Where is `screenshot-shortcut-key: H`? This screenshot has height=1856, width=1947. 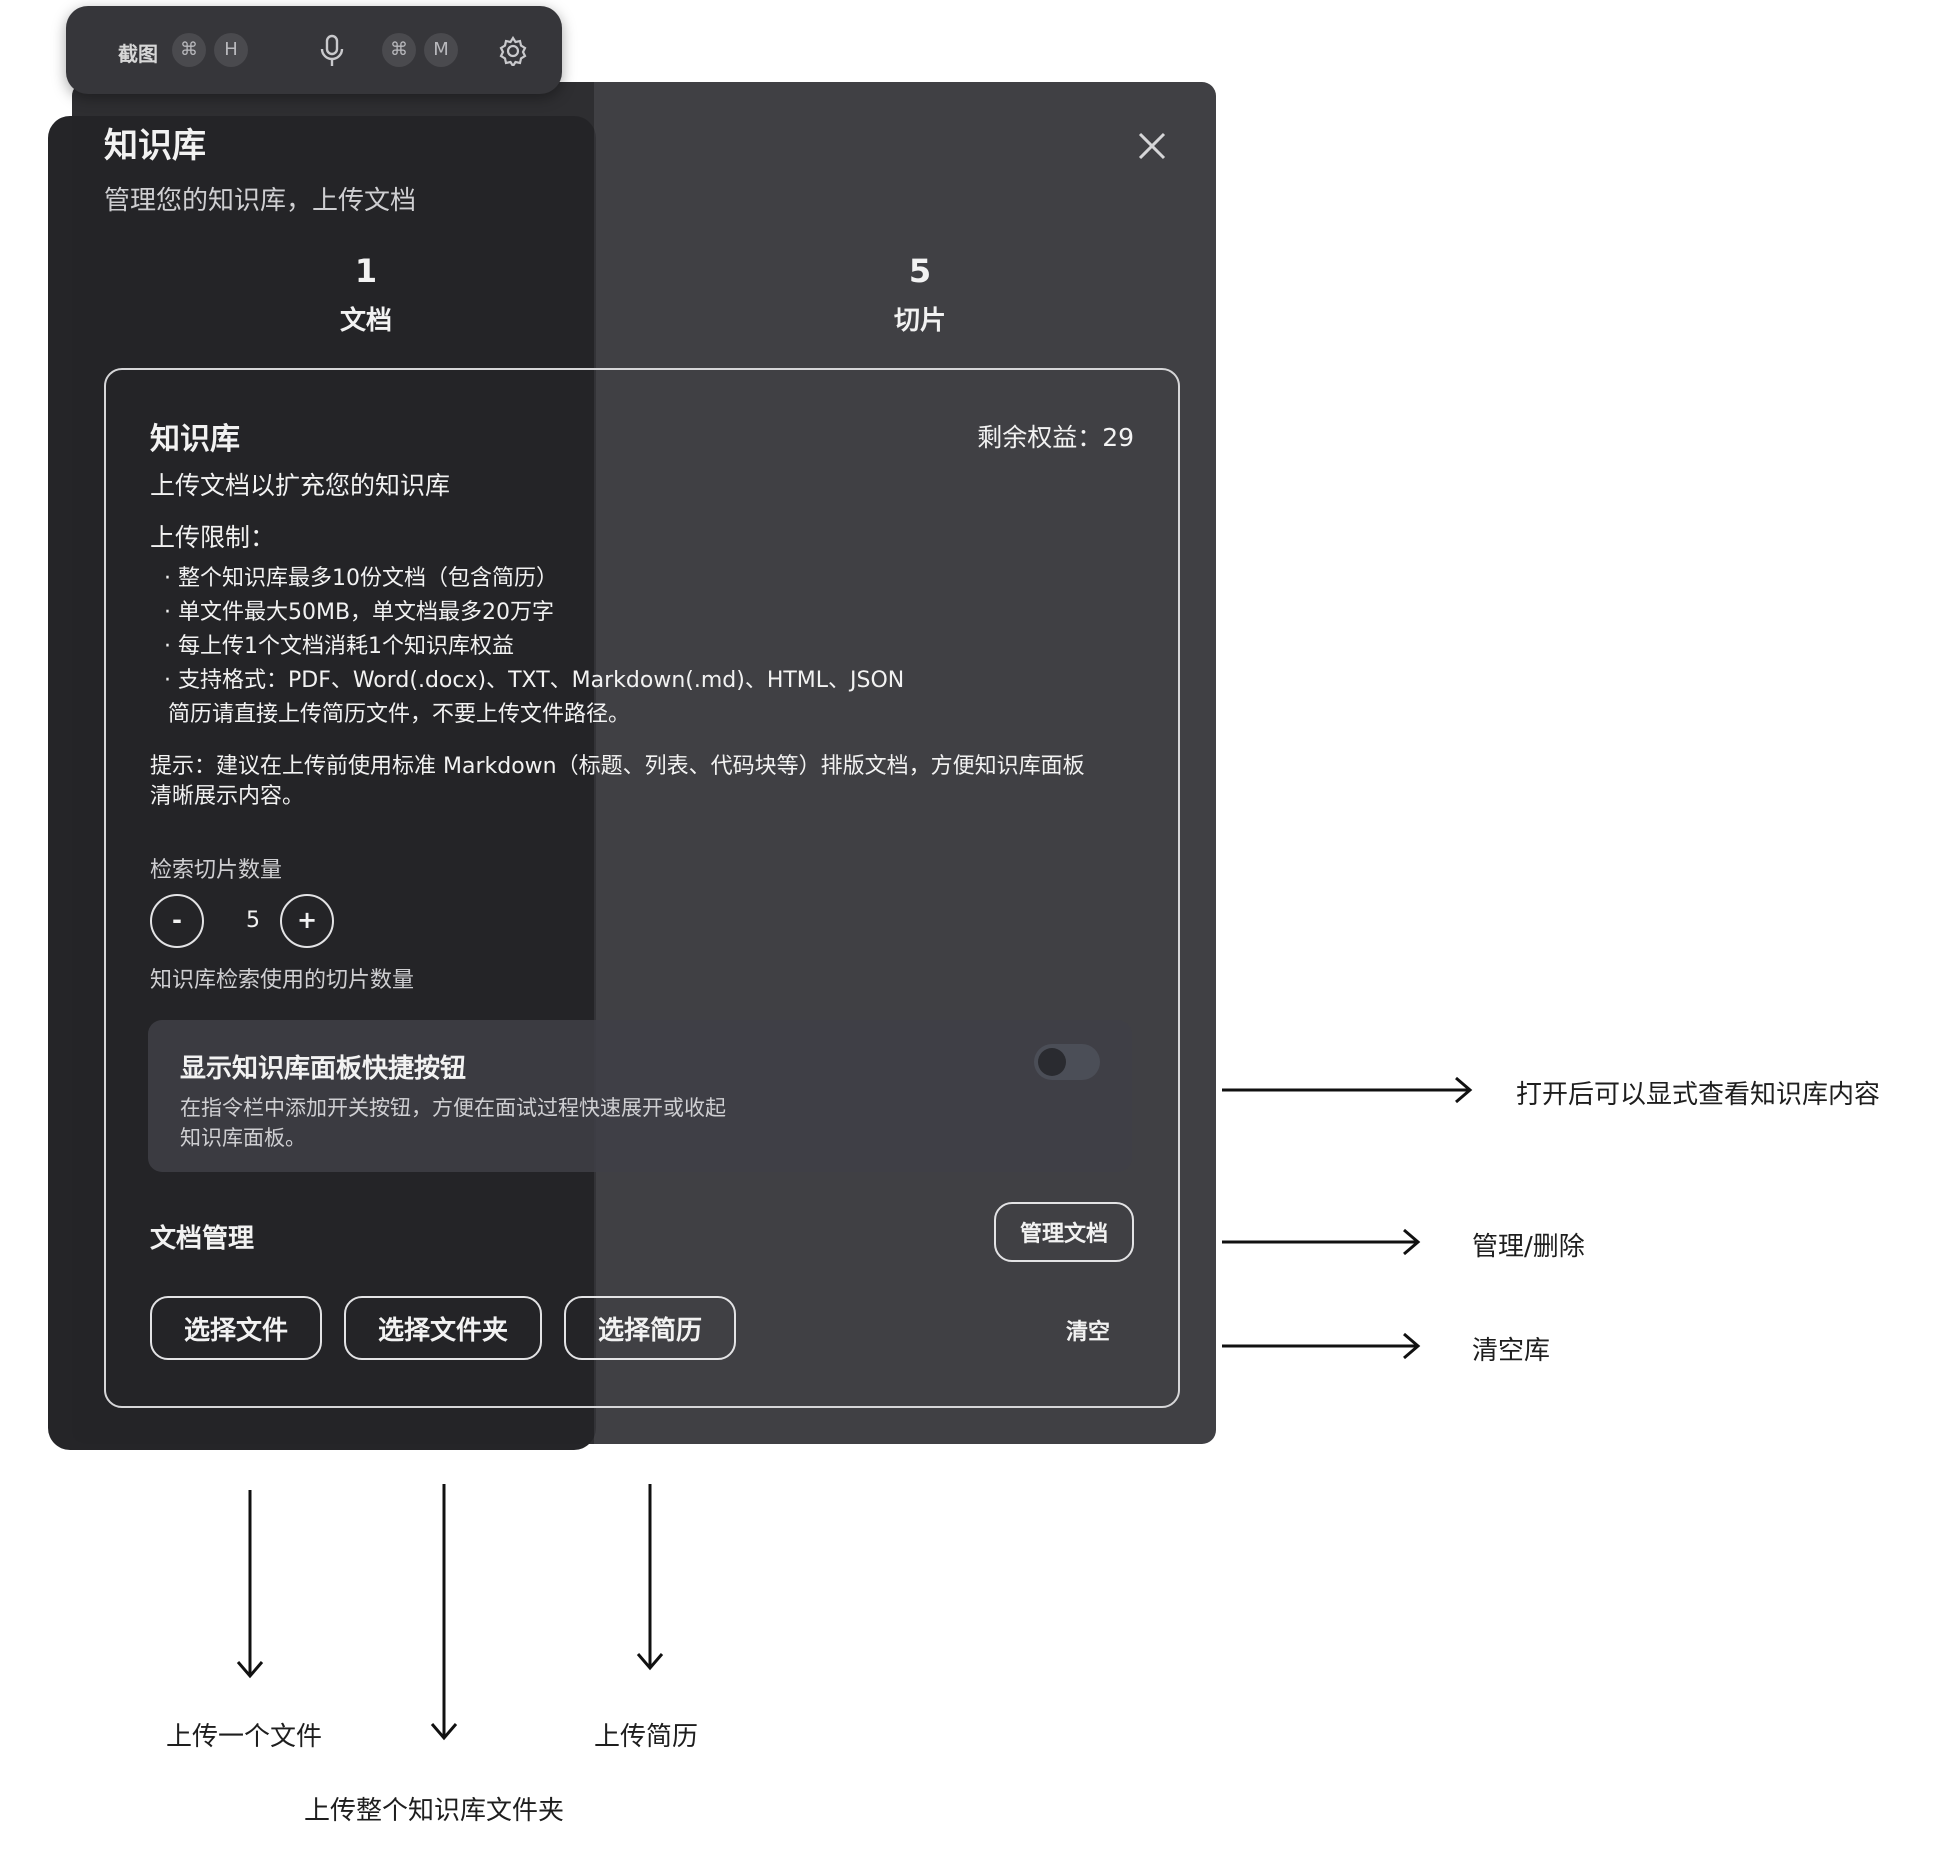
screenshot-shortcut-key: H is located at coordinates (231, 50).